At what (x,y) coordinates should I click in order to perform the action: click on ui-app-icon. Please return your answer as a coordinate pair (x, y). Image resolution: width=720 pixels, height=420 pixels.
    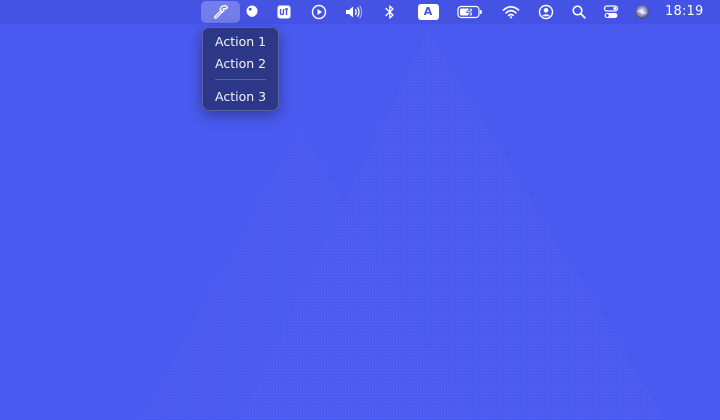
    Looking at the image, I should click on (284, 12).